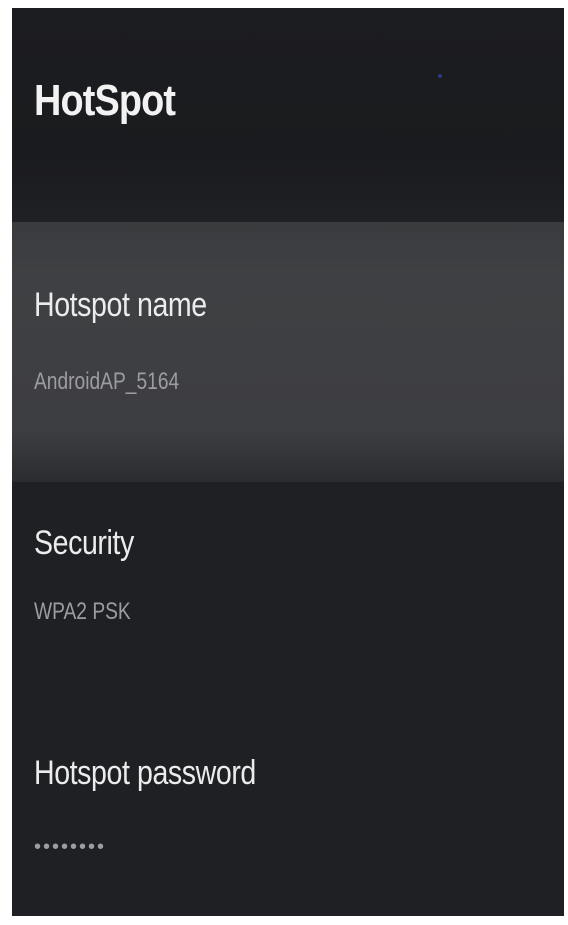 The height and width of the screenshot is (925, 568). What do you see at coordinates (82, 611) in the screenshot?
I see `security-value: WPA2 PSK` at bounding box center [82, 611].